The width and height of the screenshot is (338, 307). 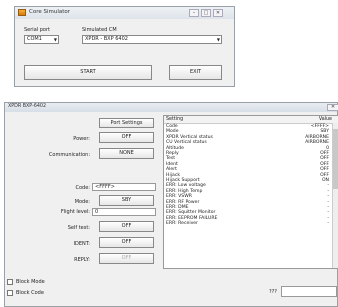 What do you see at coordinates (27, 106) in the screenshot?
I see `window-title: XPDR BXP-6402` at bounding box center [27, 106].